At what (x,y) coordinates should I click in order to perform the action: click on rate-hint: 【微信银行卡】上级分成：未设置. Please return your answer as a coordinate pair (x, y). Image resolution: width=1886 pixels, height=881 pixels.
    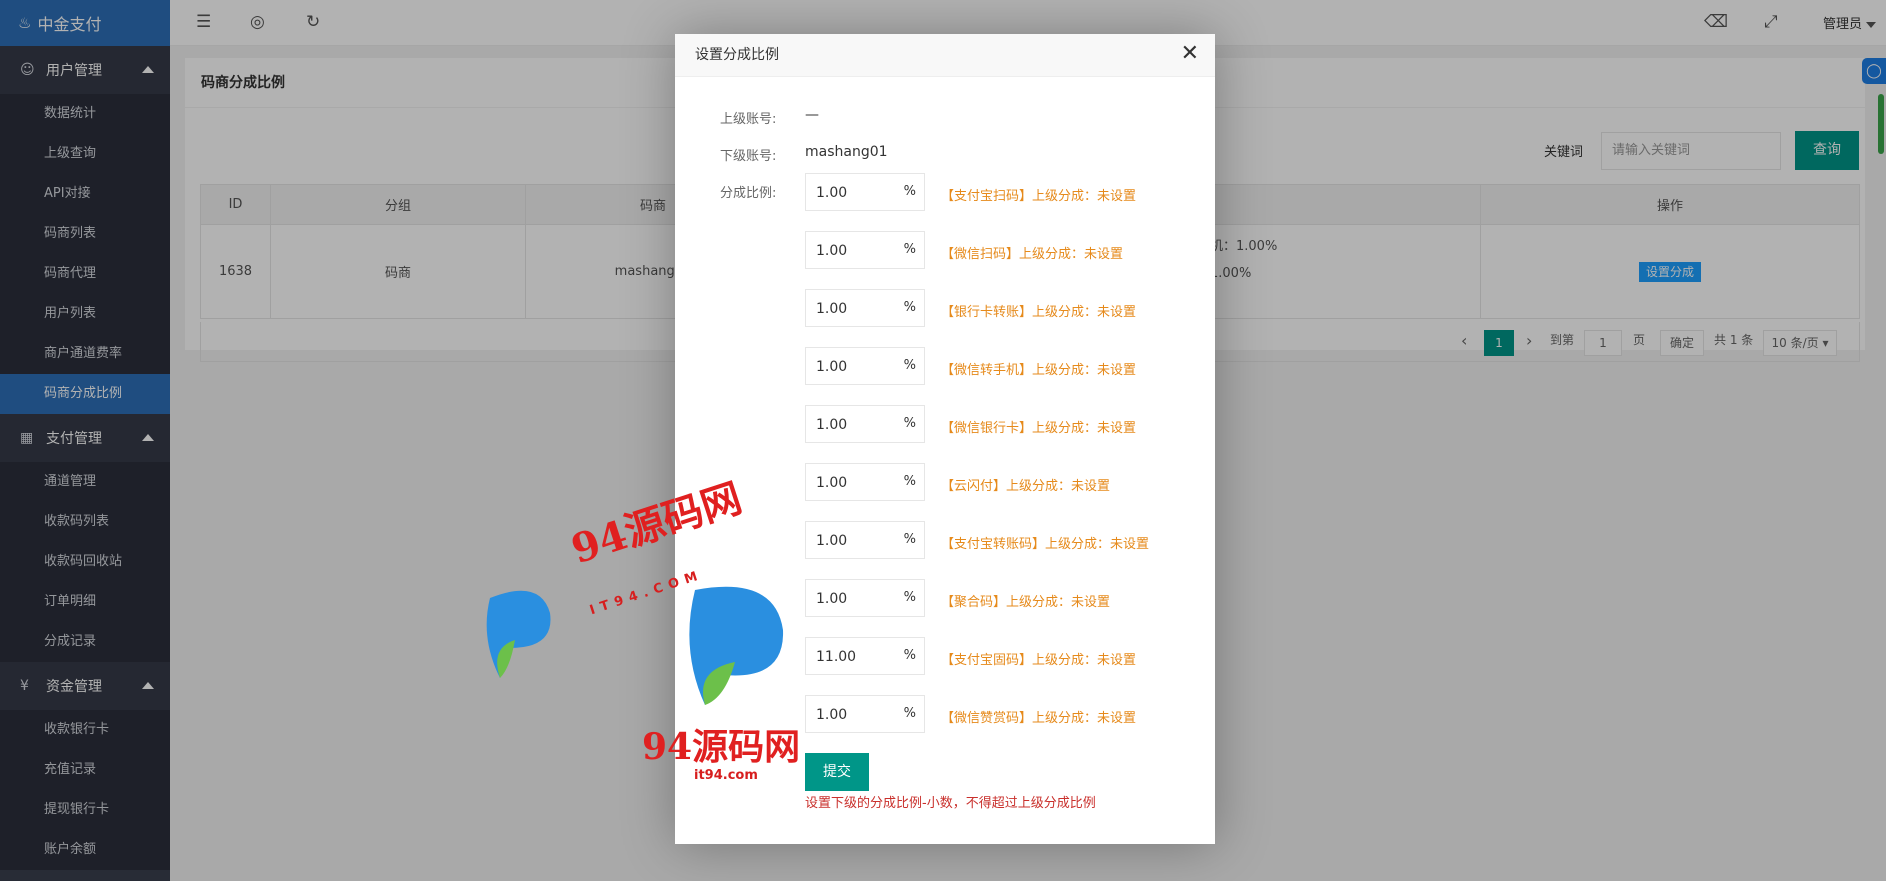
    Looking at the image, I should click on (1039, 428).